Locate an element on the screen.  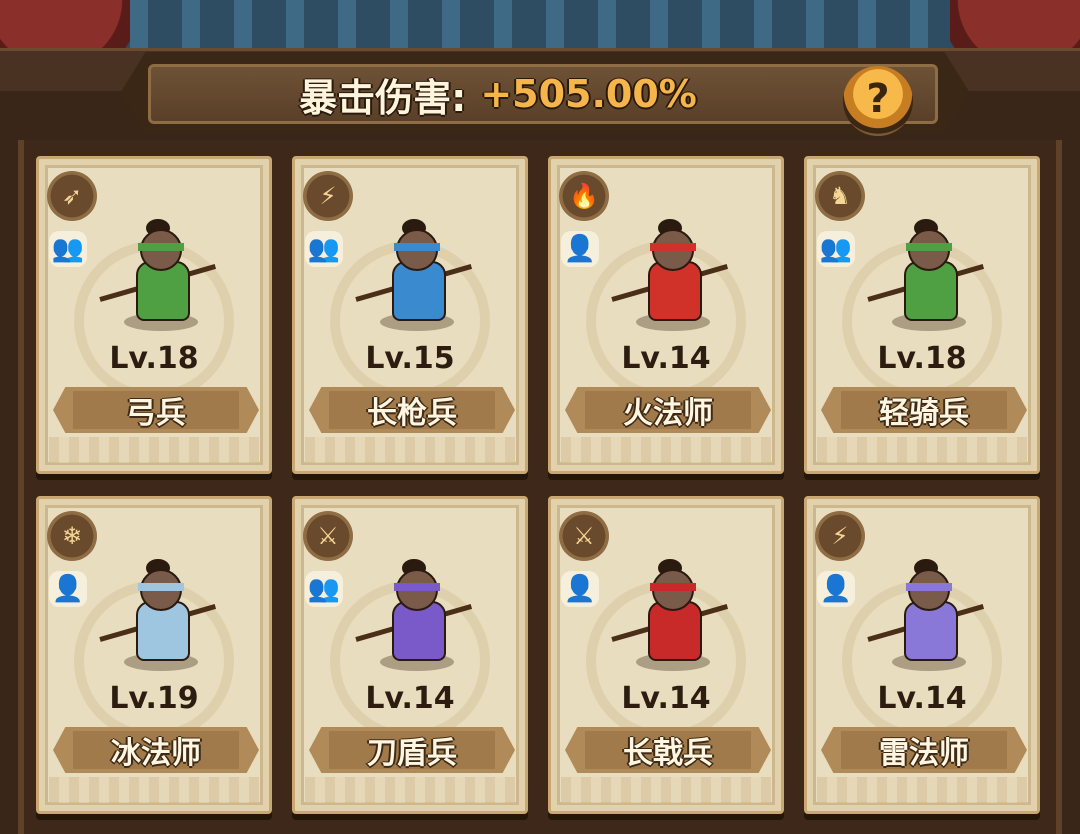
question-mark-icon: ? is located at coordinates (878, 99).